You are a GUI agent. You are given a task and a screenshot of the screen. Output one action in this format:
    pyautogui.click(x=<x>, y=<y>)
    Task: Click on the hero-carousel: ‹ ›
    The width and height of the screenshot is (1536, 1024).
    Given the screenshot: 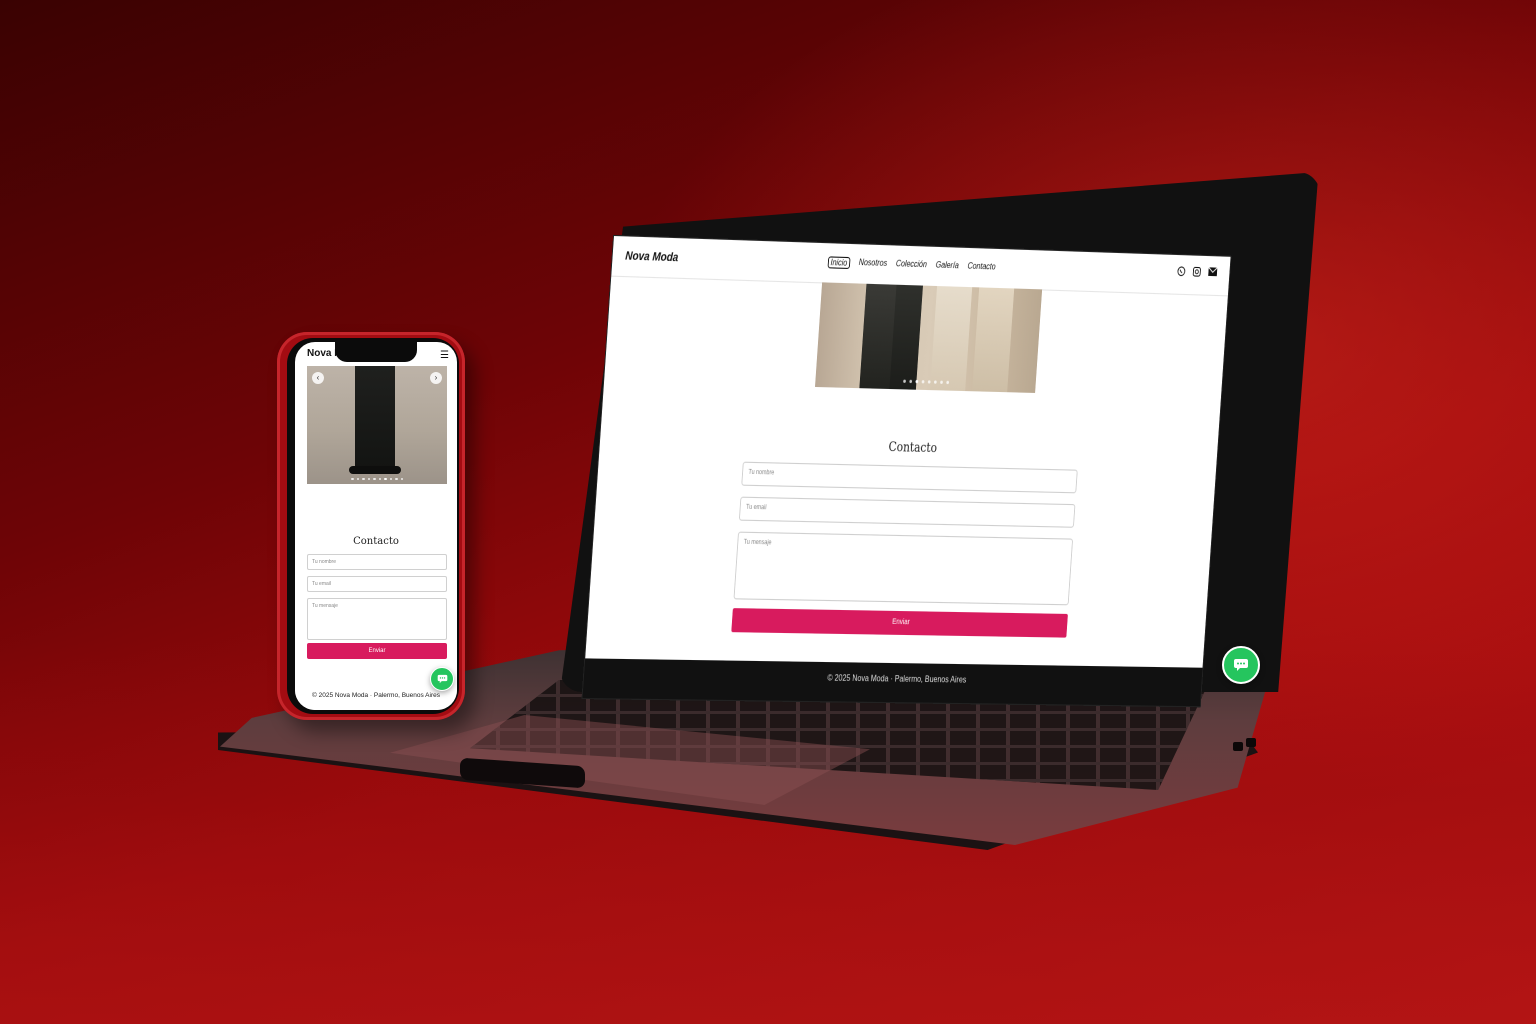 What is the action you would take?
    pyautogui.click(x=377, y=425)
    